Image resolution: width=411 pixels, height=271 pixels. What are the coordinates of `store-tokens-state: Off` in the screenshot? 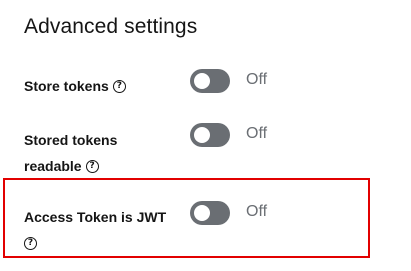 It's located at (257, 79).